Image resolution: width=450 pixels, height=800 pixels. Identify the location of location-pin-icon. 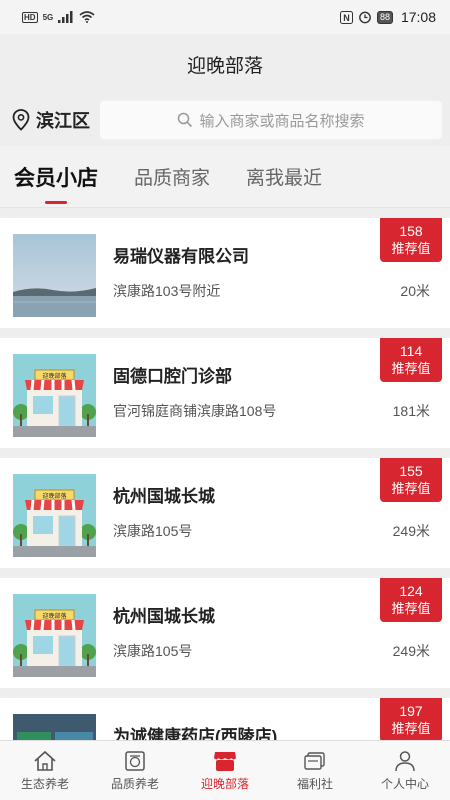
(21, 120).